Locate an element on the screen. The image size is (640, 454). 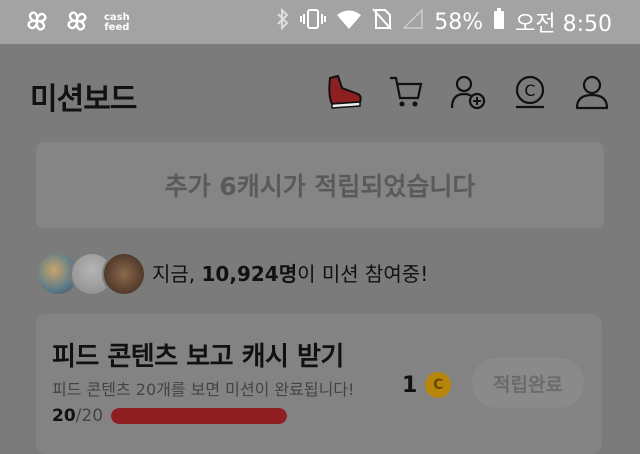
status-bar: cash feed 58% 오전 8:50 is located at coordinates (320, 22).